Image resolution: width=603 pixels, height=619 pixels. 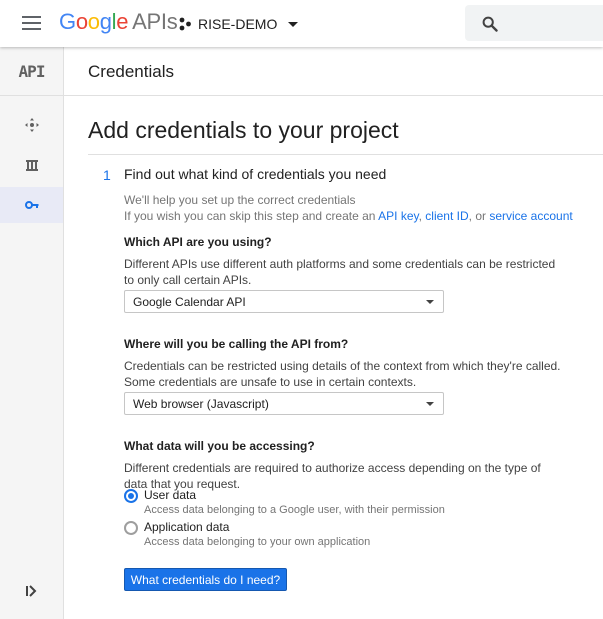 I want to click on nav-dashboard, so click(x=31, y=125).